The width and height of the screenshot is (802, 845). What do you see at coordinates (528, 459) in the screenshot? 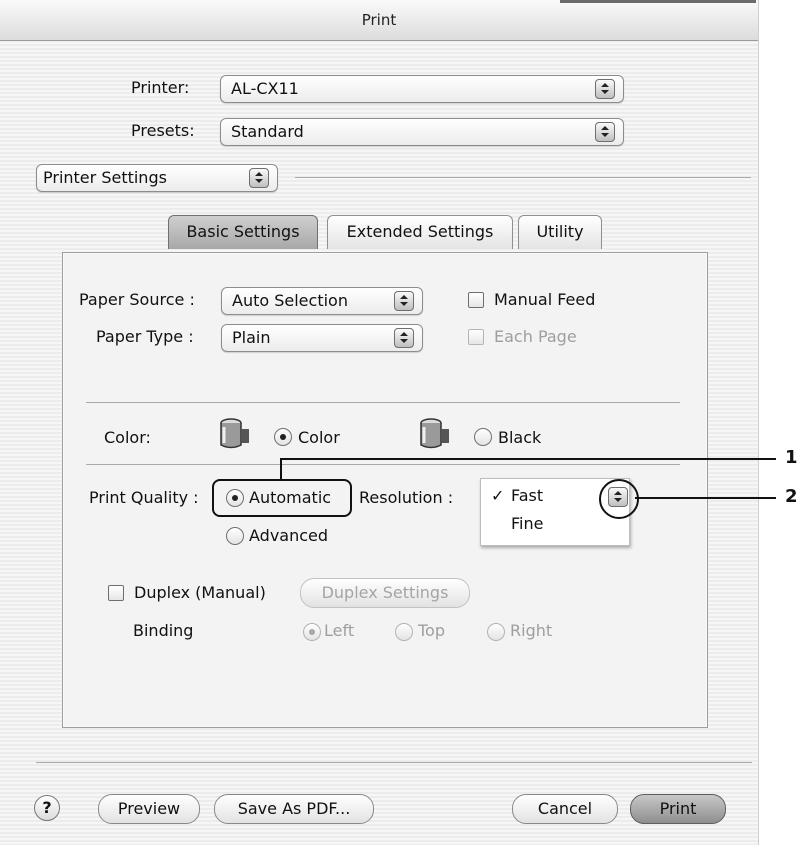
I see `callout-line-1-horizontal` at bounding box center [528, 459].